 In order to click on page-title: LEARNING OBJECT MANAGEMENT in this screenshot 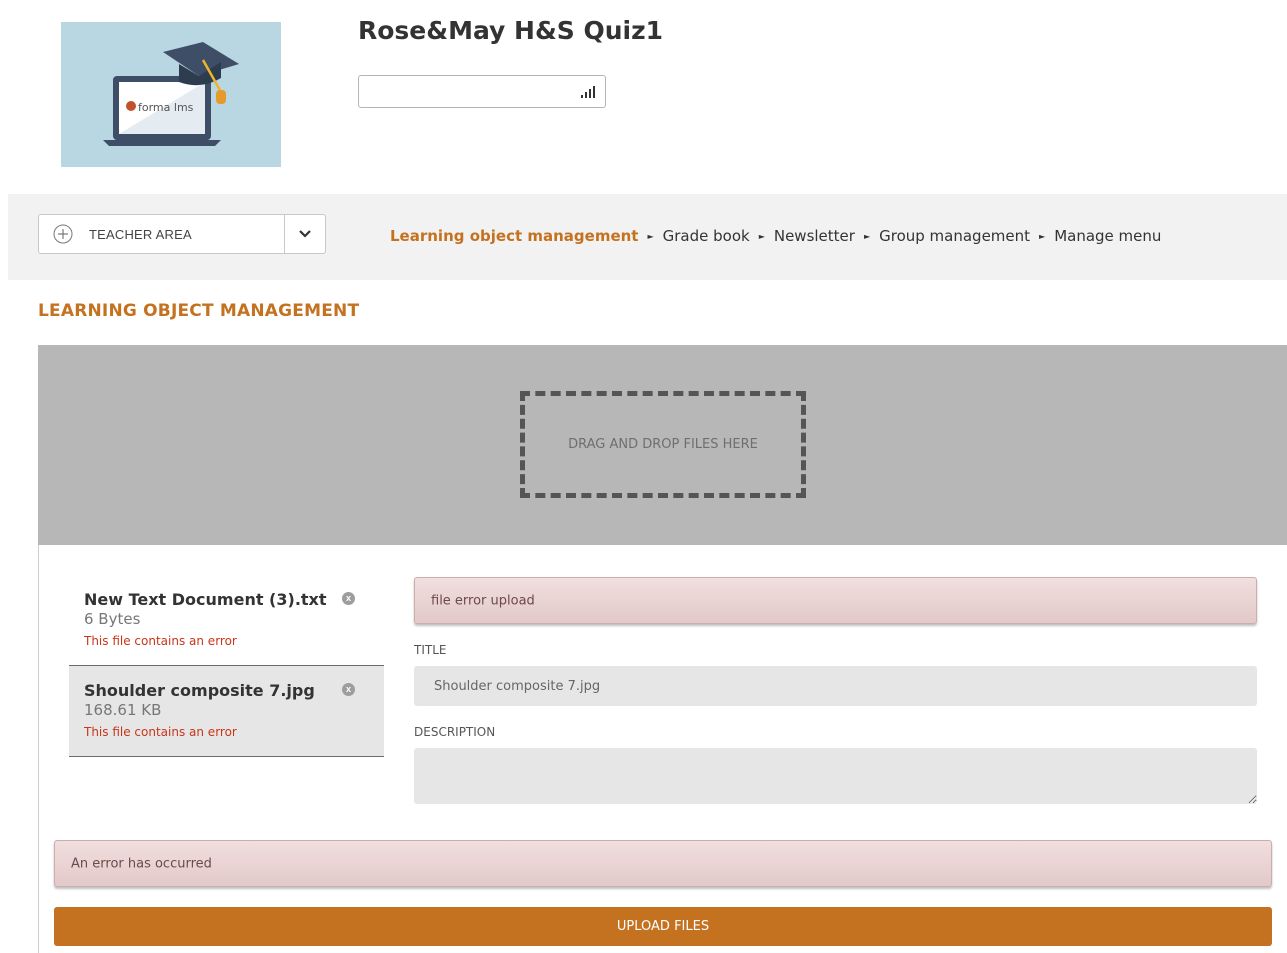, I will do `click(199, 311)`.